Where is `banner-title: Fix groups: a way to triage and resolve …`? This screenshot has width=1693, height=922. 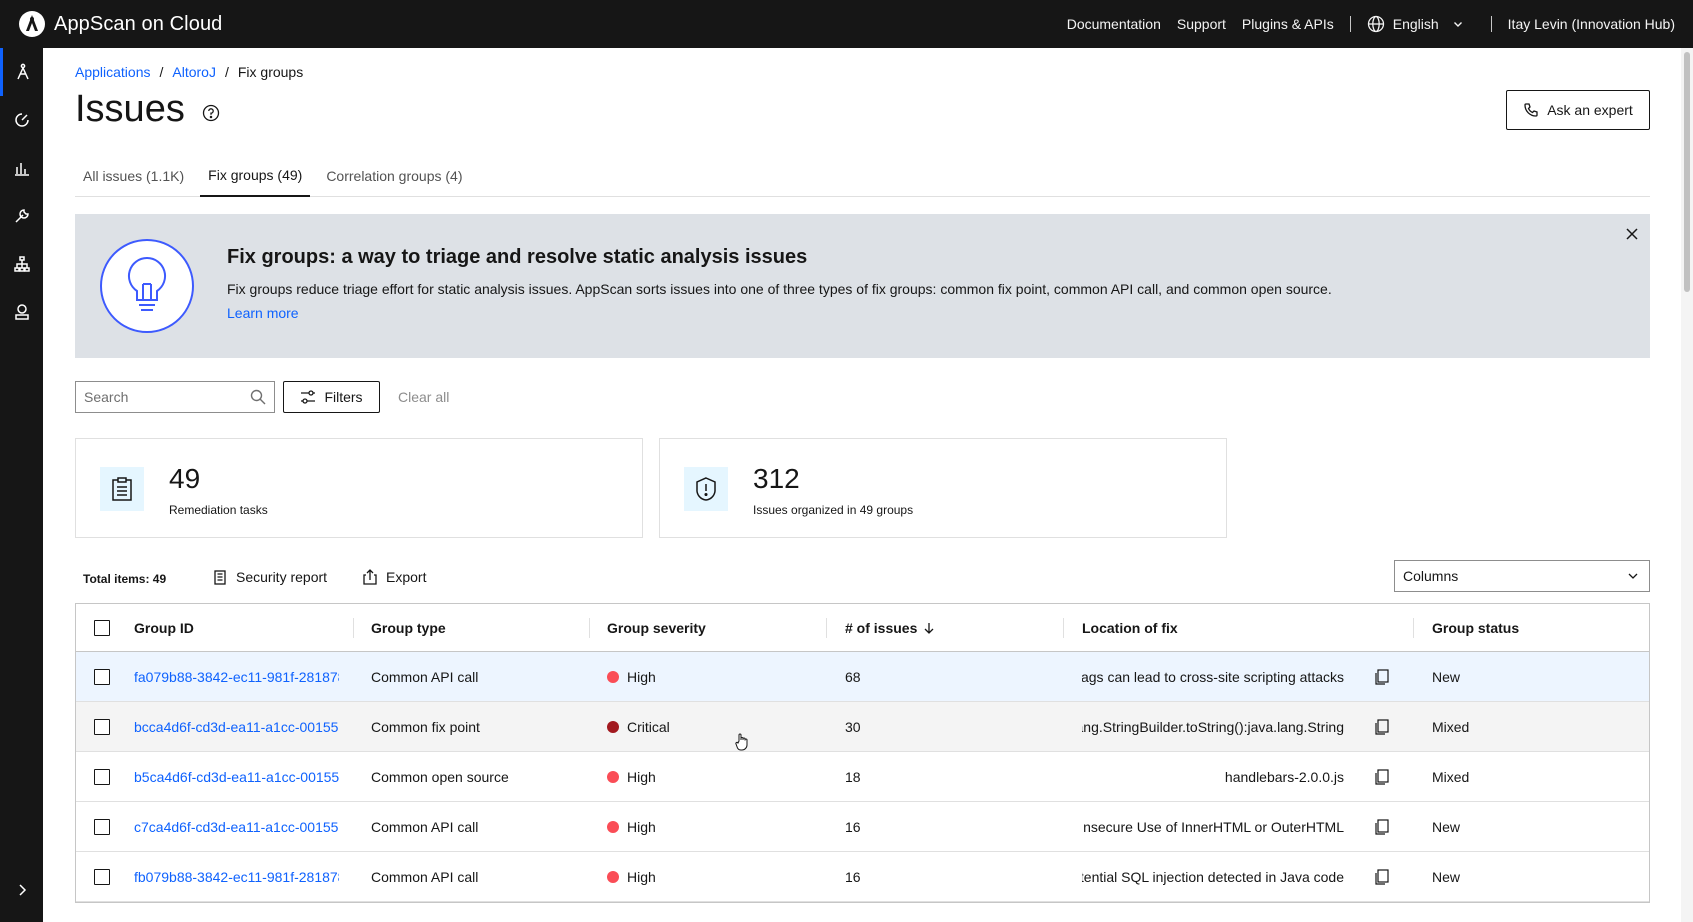
banner-title: Fix groups: a way to triage and resolve … is located at coordinates (517, 257).